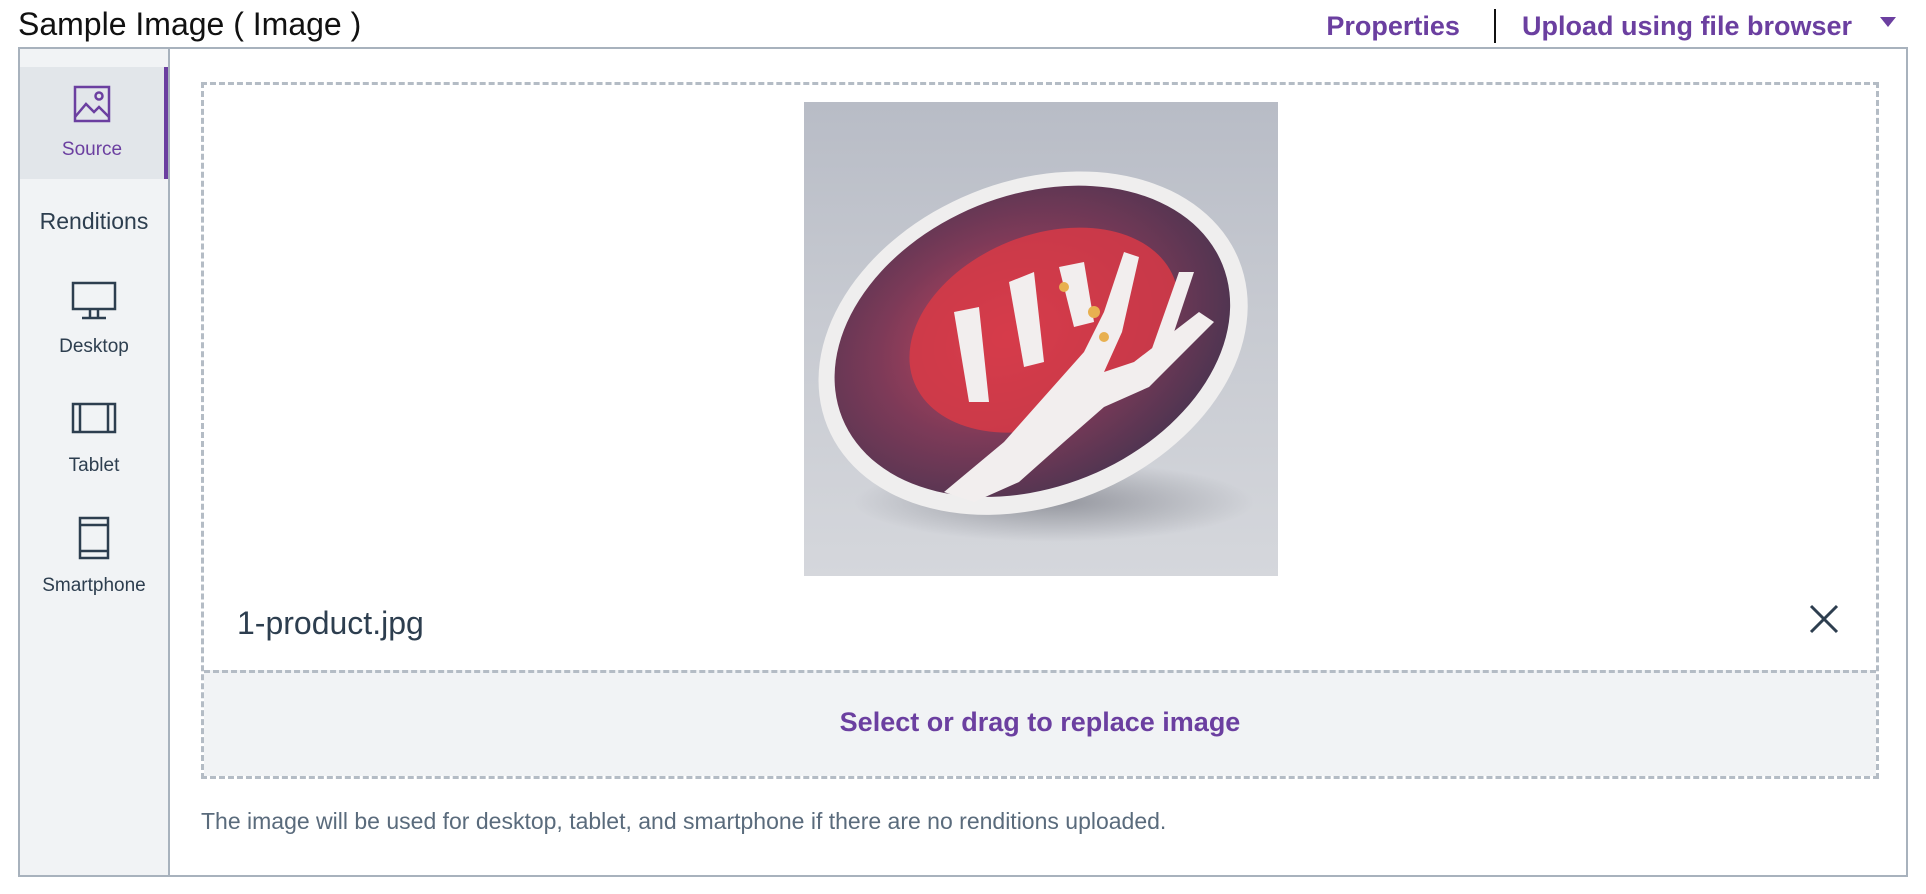  I want to click on bowl-product-image, so click(1036, 356).